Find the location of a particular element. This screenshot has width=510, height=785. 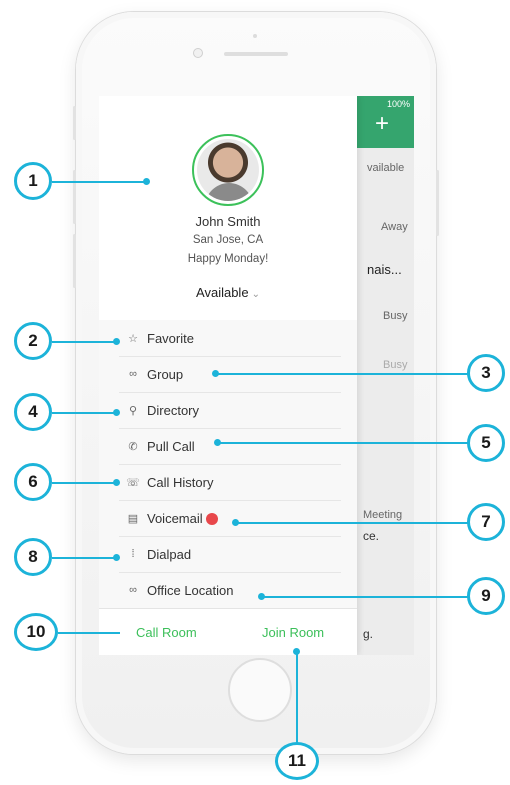

link-icon: ∞ is located at coordinates (133, 590).